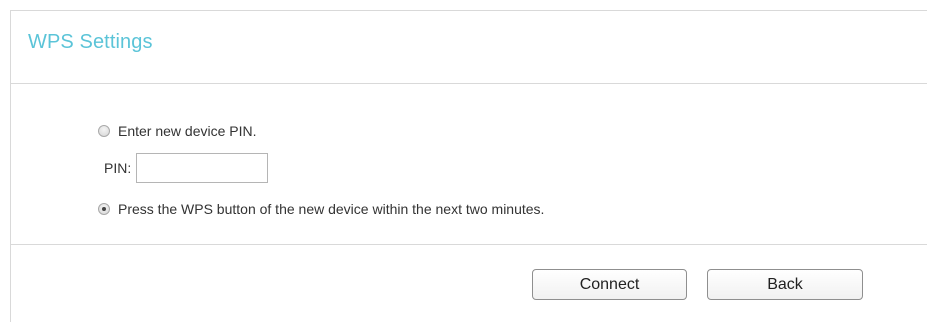  Describe the element at coordinates (104, 131) in the screenshot. I see `enter-pin-radio` at that location.